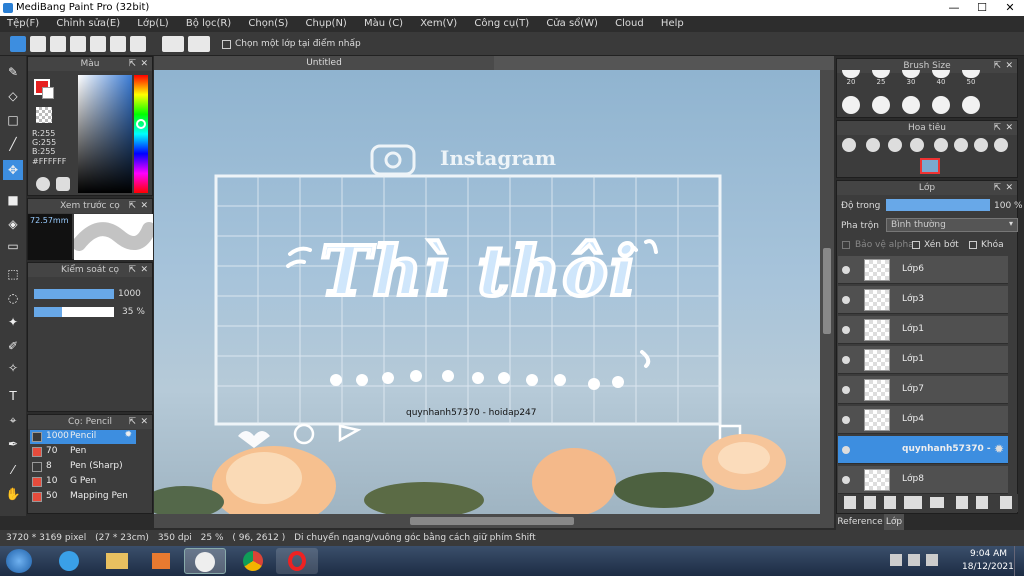  Describe the element at coordinates (83, 467) in the screenshot. I see `brush-item-pen-sharp: 8 Pen (Sharp)` at that location.